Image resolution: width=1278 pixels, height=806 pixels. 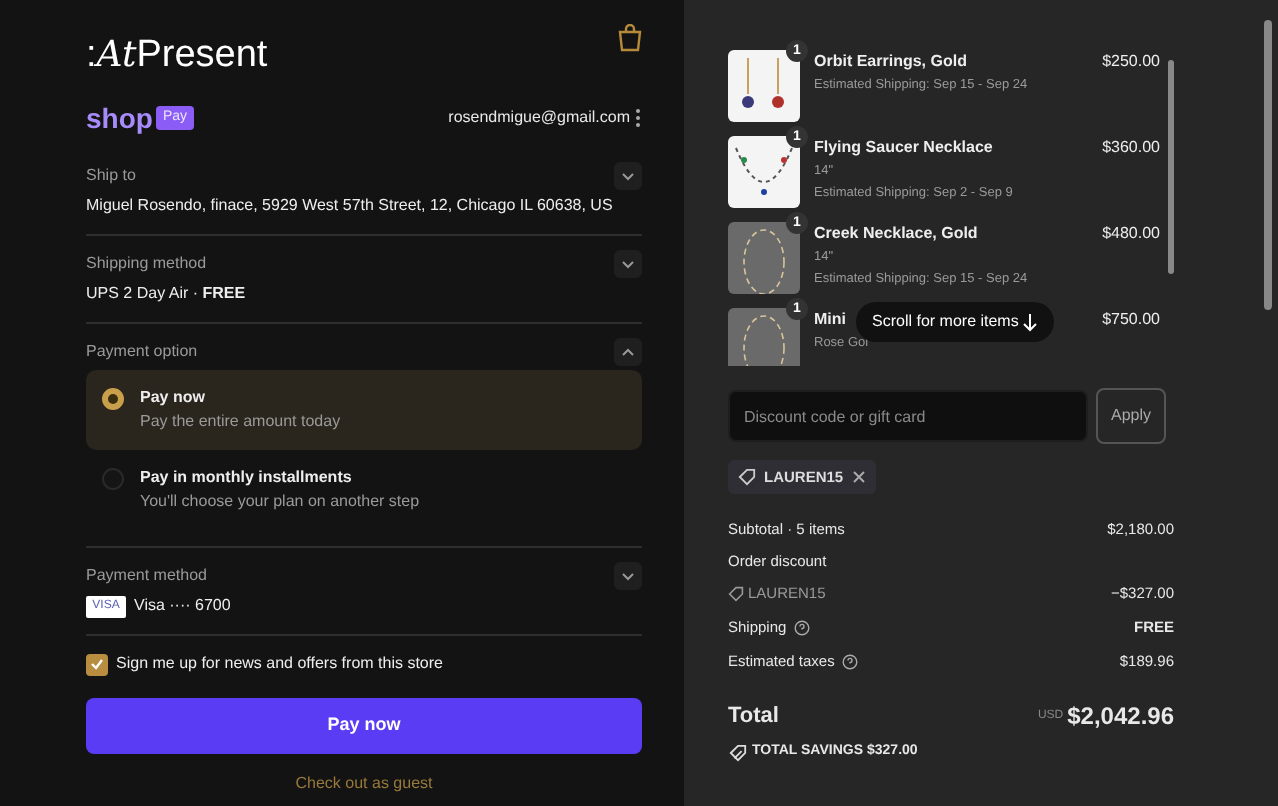 I want to click on product-price: $360.00, so click(x=1130, y=148).